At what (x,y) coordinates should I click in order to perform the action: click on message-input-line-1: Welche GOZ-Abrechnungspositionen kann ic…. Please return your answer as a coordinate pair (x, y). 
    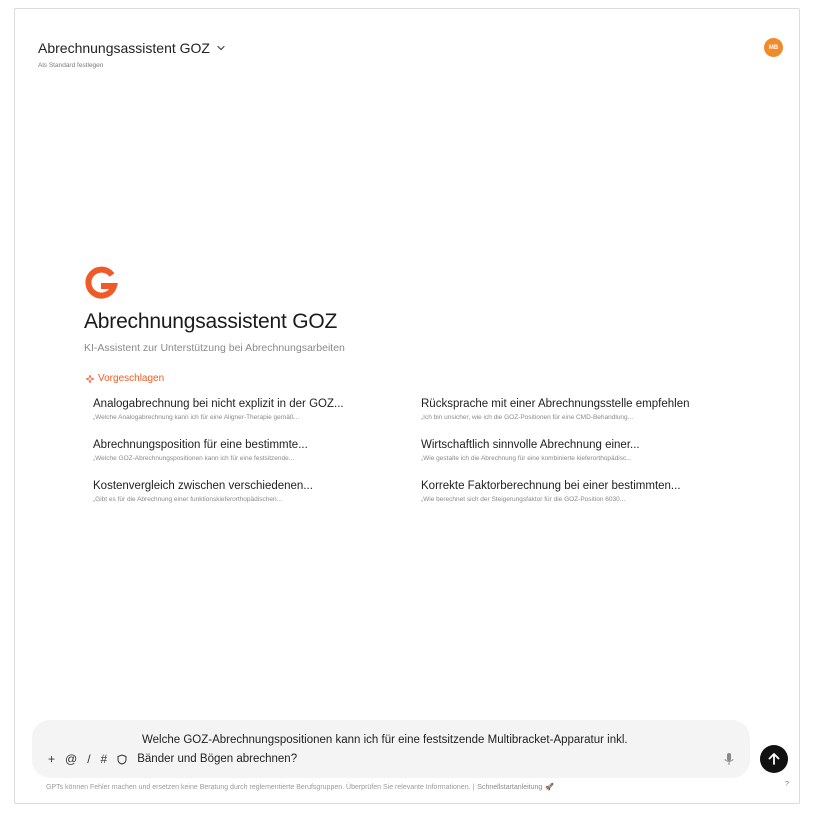
    Looking at the image, I should click on (385, 740).